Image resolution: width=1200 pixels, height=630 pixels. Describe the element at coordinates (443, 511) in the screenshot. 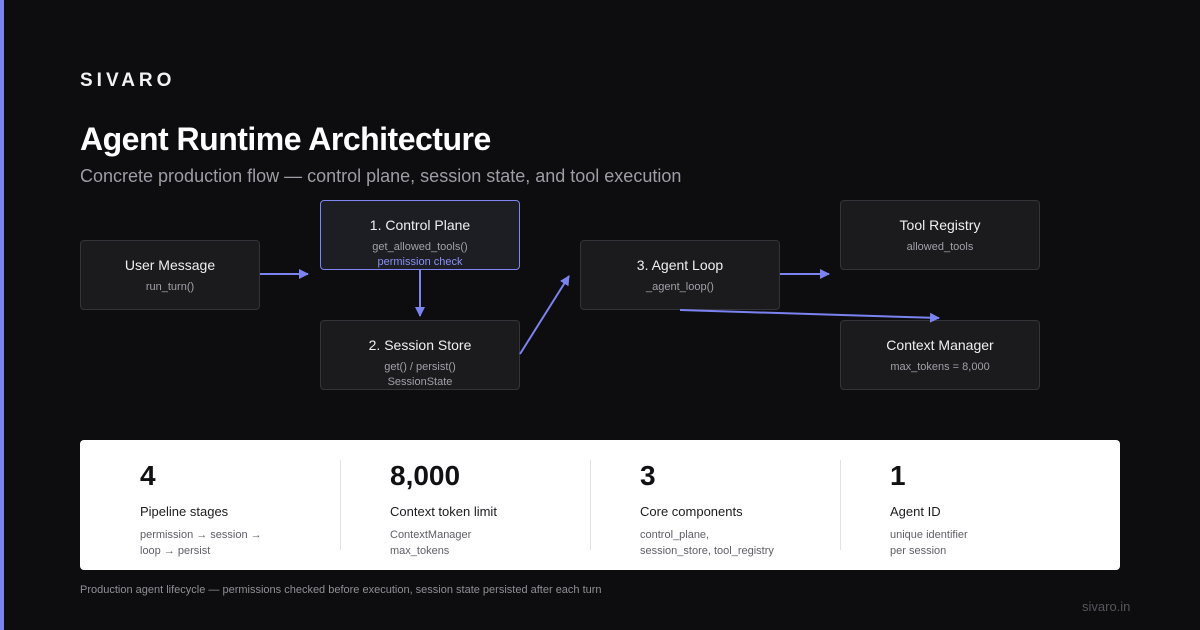

I see `stat-label: Context token limit` at that location.